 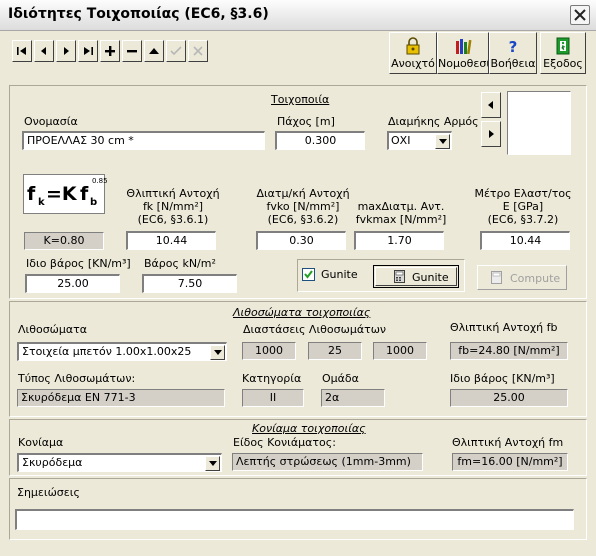 I want to click on up-icon, so click(x=154, y=51).